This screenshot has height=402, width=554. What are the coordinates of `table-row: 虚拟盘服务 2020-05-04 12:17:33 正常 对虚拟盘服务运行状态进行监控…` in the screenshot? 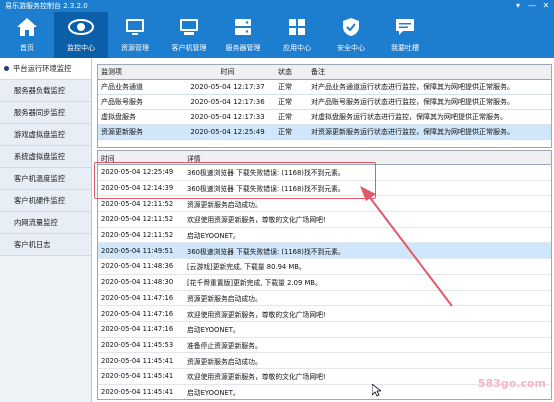 It's located at (324, 117).